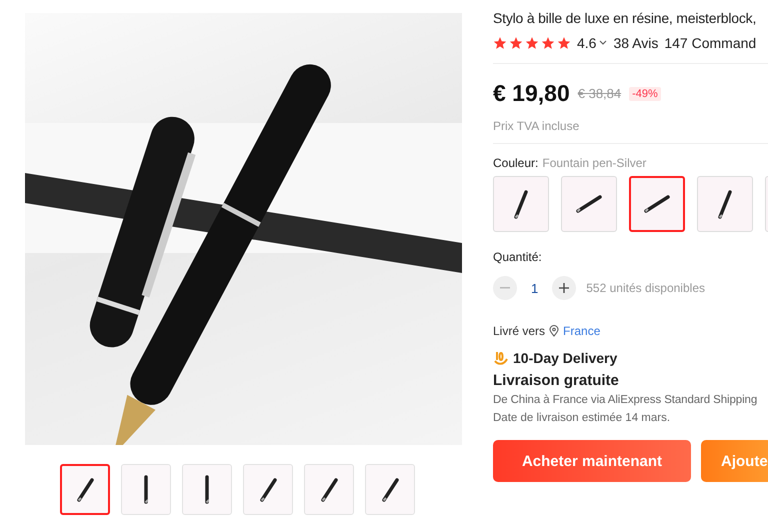 The height and width of the screenshot is (521, 768). I want to click on delivery-label: 10-Day Delivery, so click(565, 358).